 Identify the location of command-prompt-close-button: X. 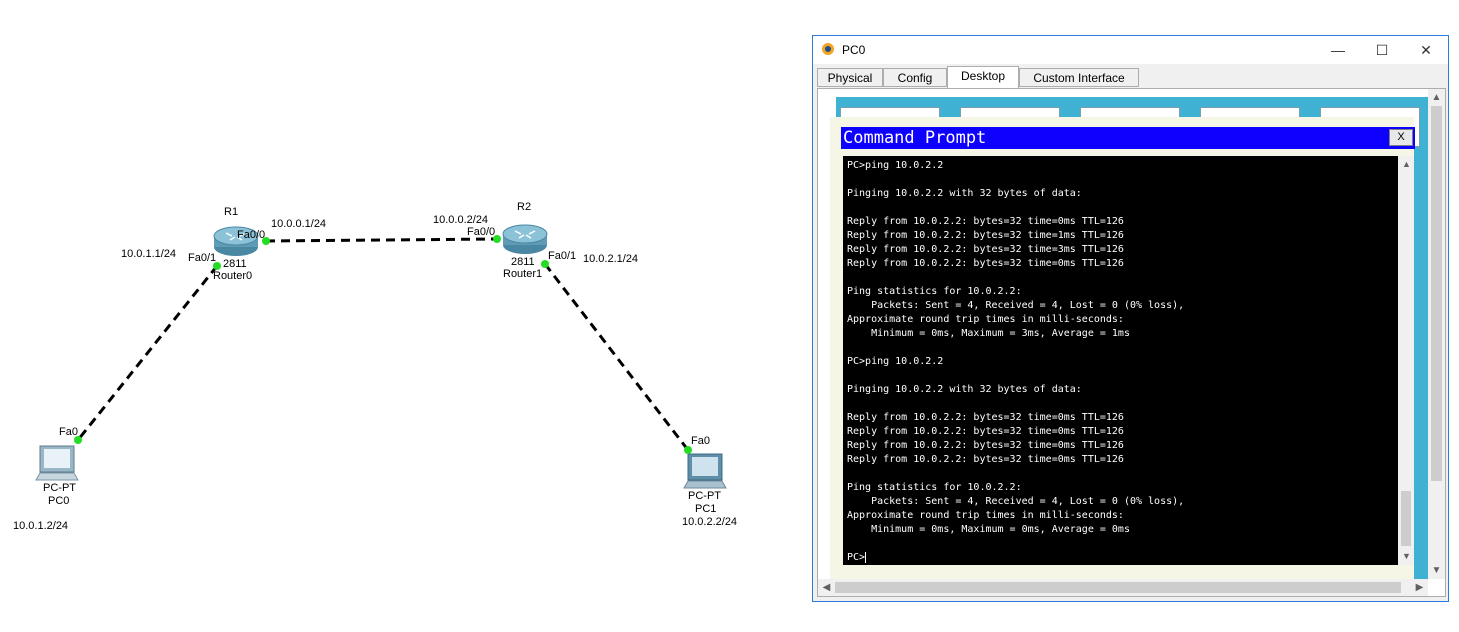
(1401, 137).